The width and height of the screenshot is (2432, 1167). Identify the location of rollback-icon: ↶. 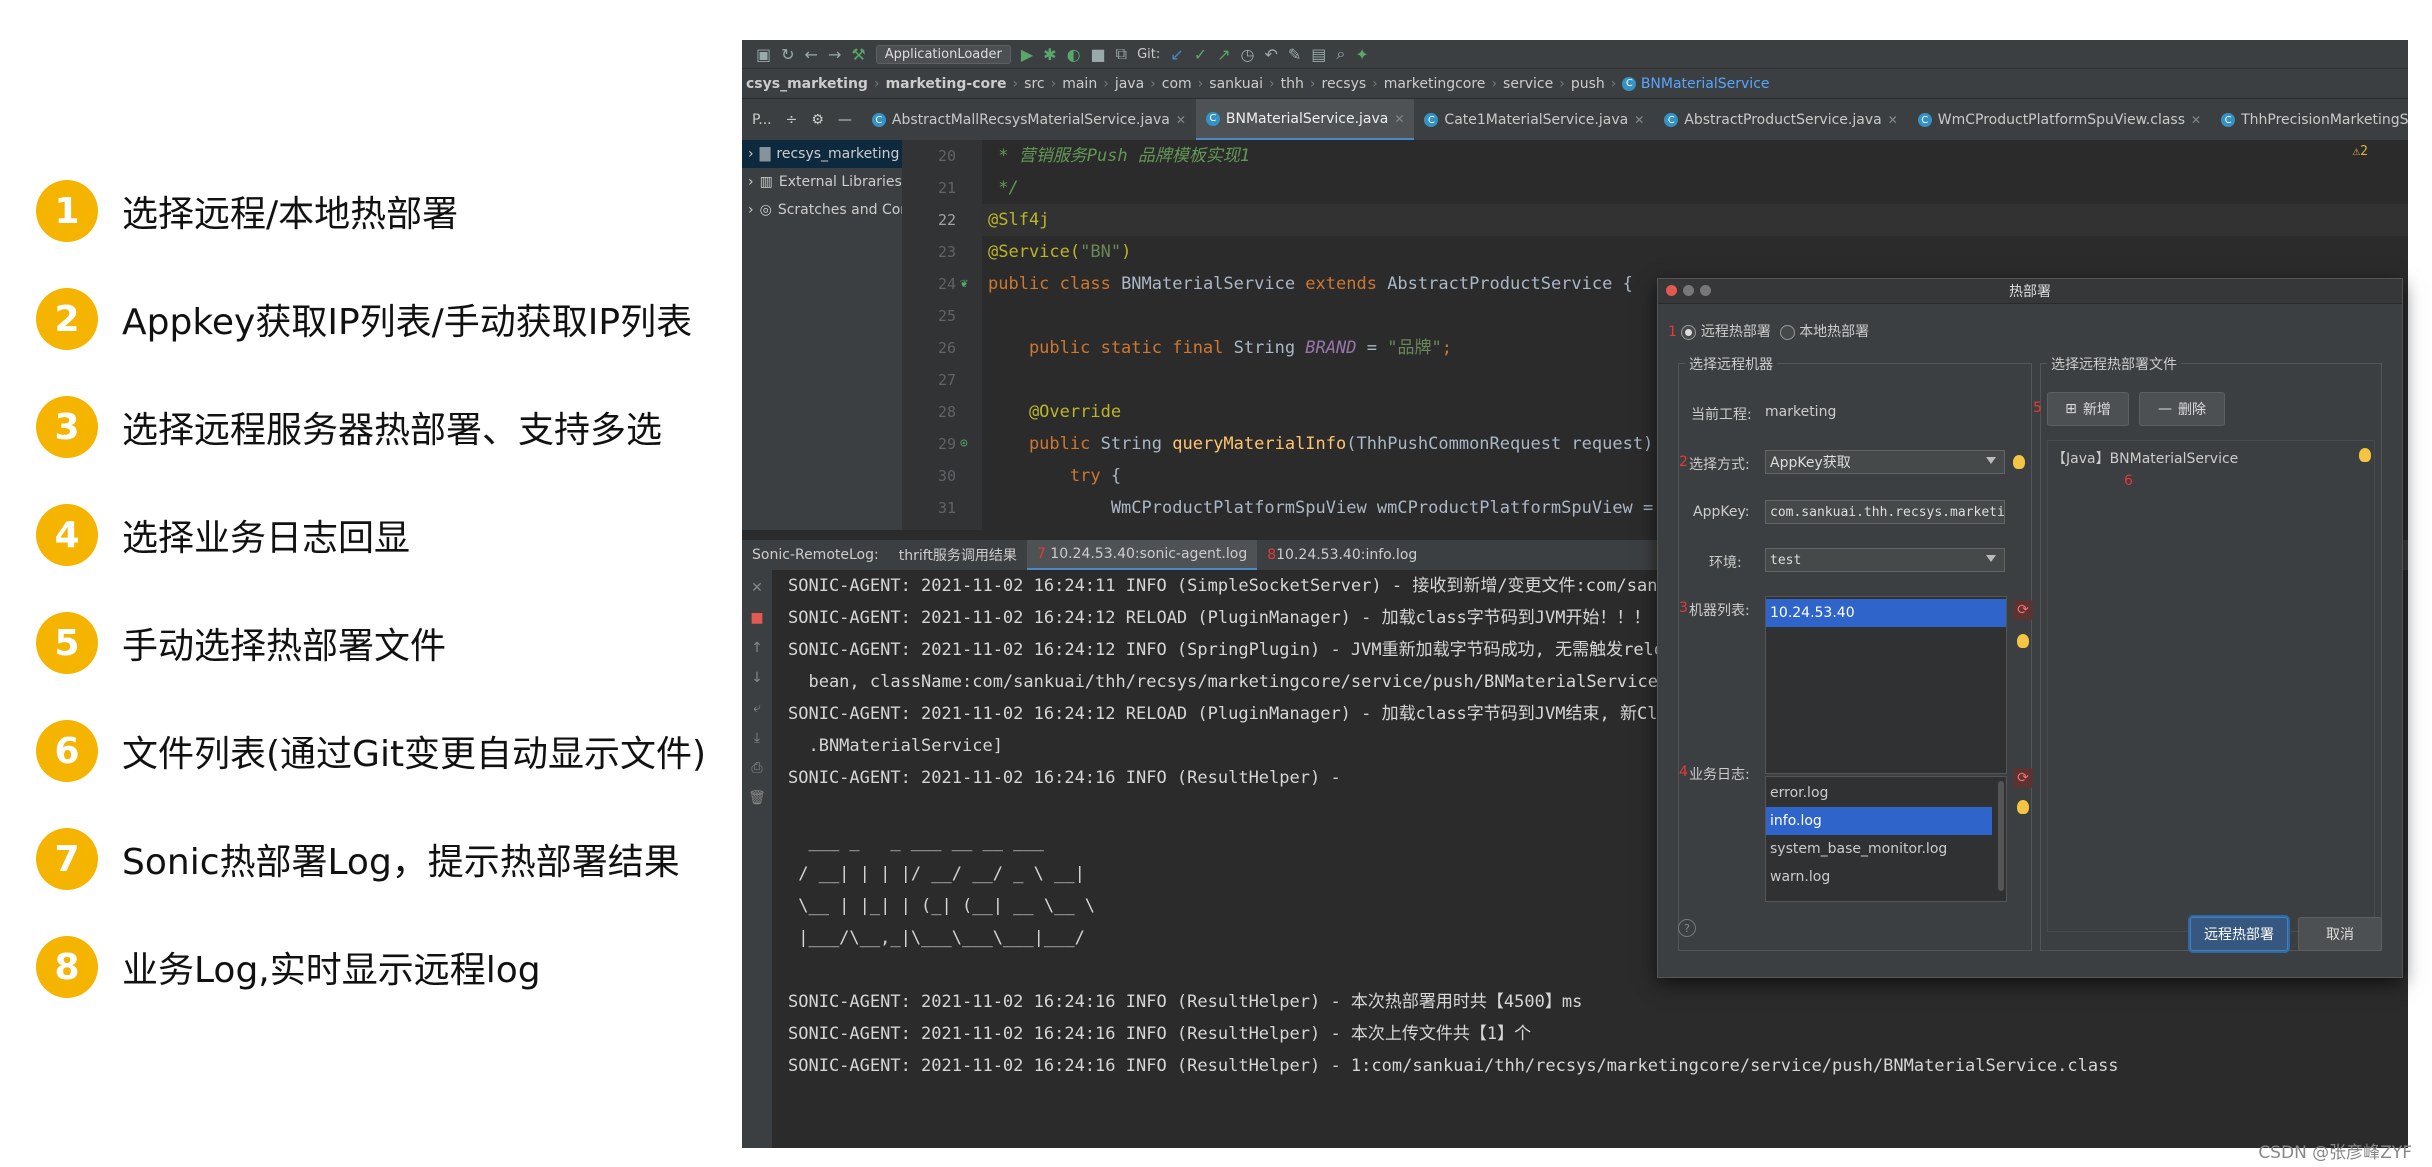
(1270, 54).